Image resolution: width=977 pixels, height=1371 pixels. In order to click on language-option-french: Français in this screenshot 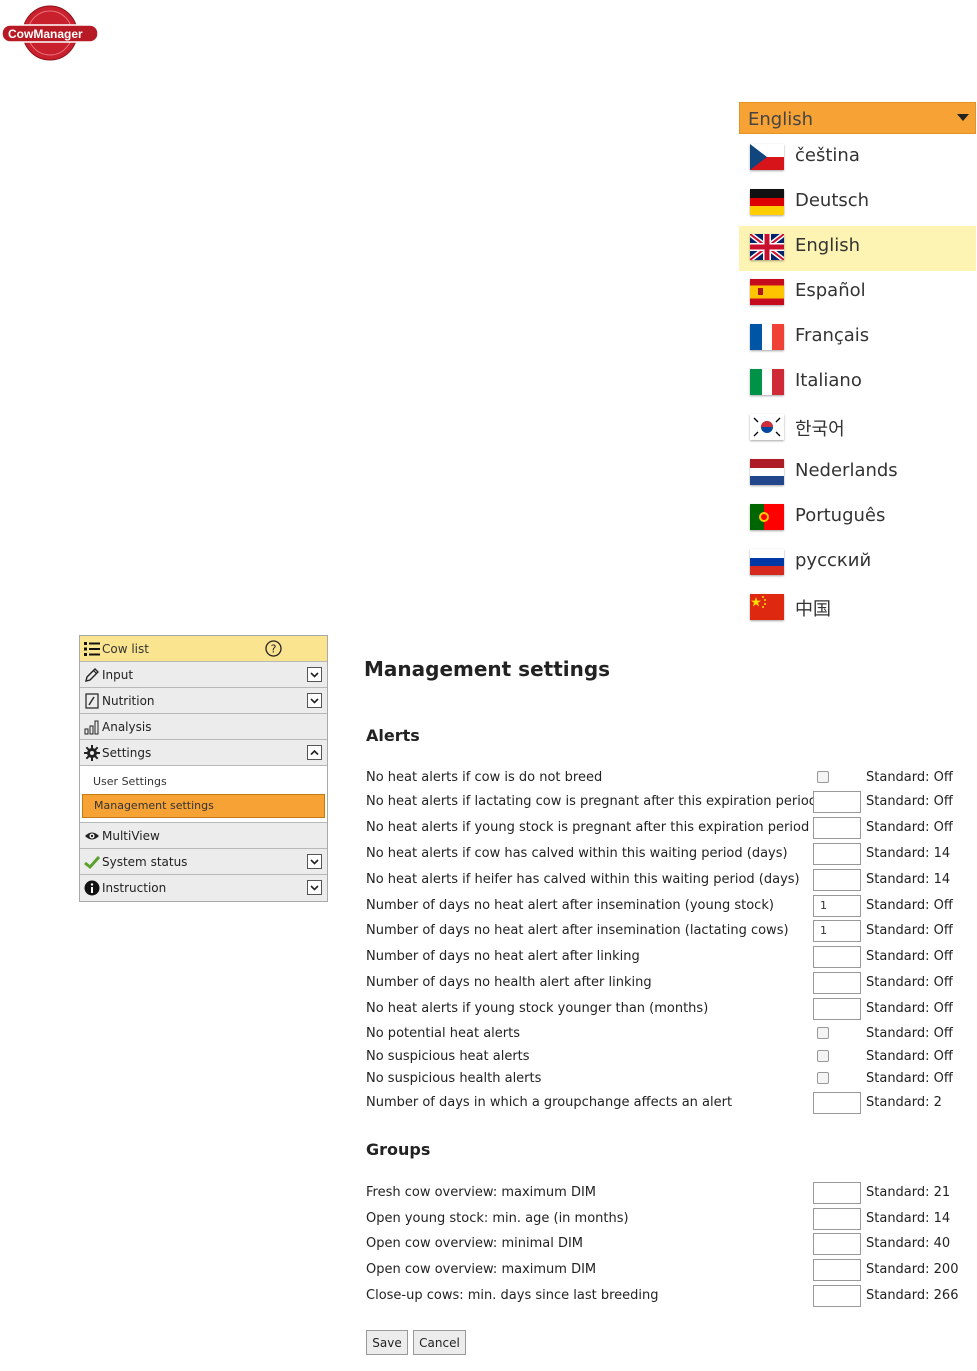, I will do `click(857, 338)`.